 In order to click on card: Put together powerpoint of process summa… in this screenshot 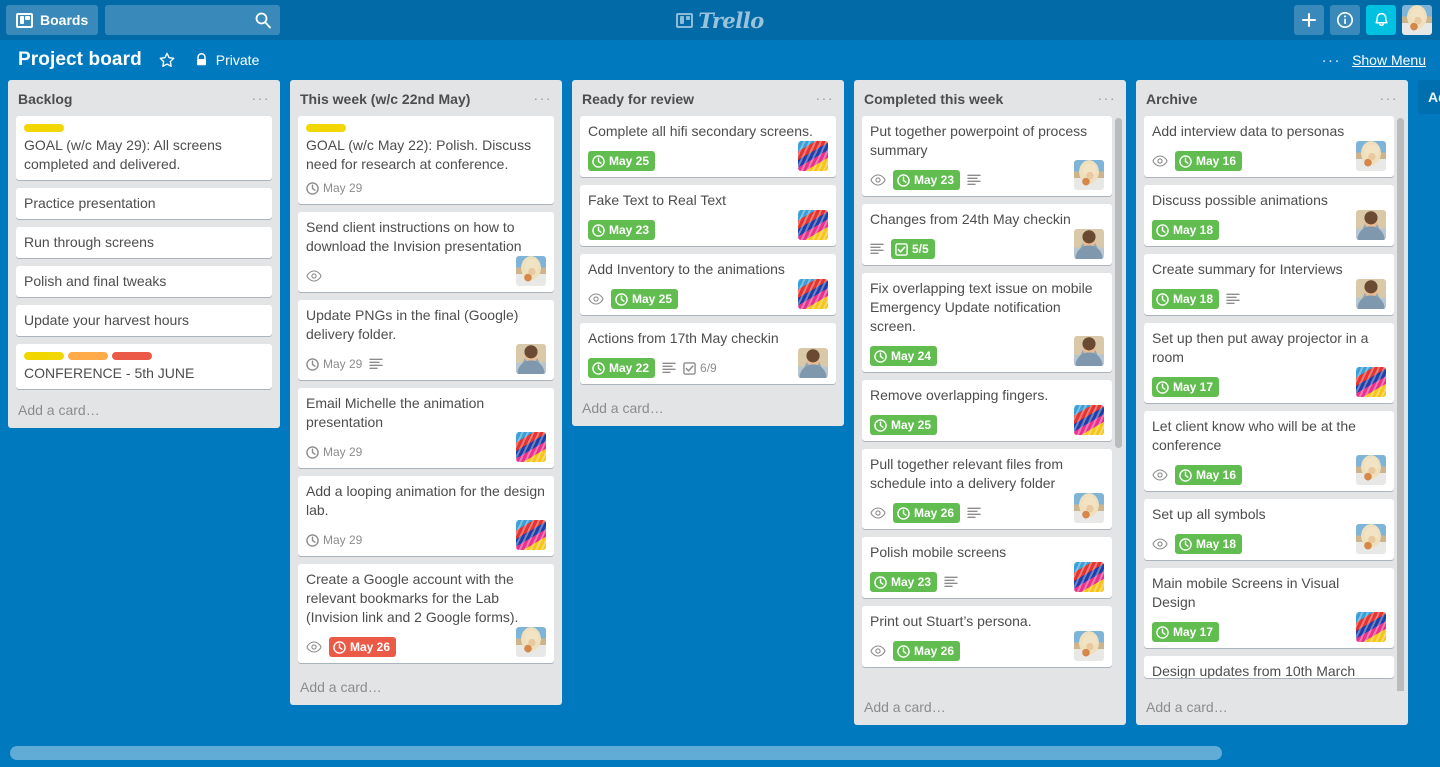, I will do `click(987, 156)`.